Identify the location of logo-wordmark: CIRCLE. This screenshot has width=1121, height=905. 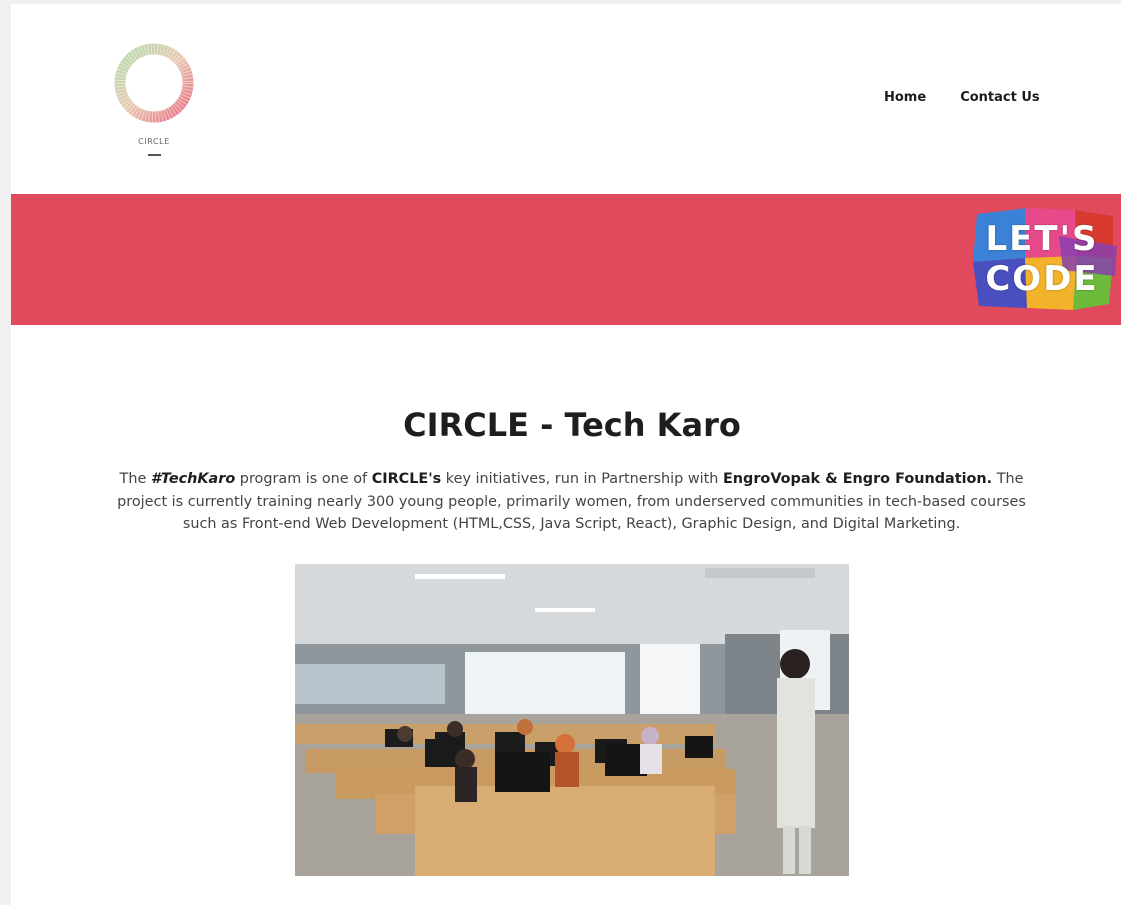
(154, 141).